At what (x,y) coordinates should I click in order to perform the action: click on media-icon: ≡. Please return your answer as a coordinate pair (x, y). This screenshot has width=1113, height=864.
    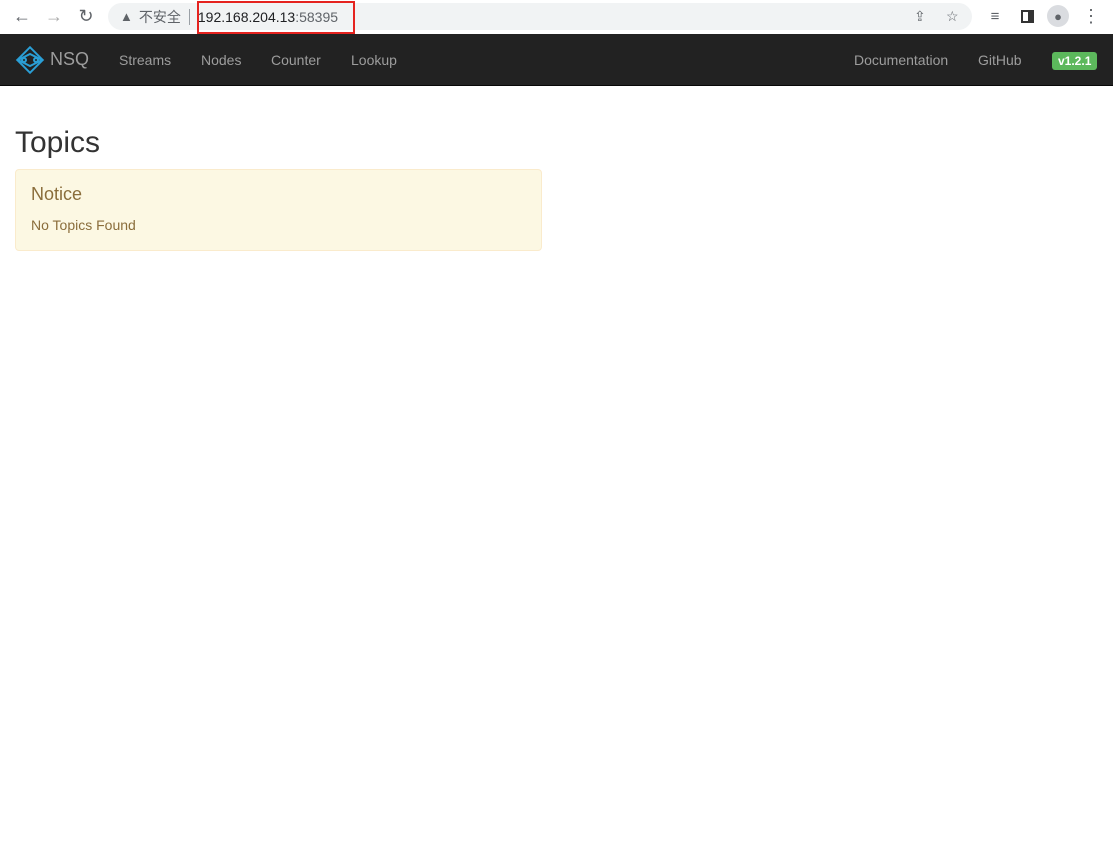
    Looking at the image, I should click on (995, 16).